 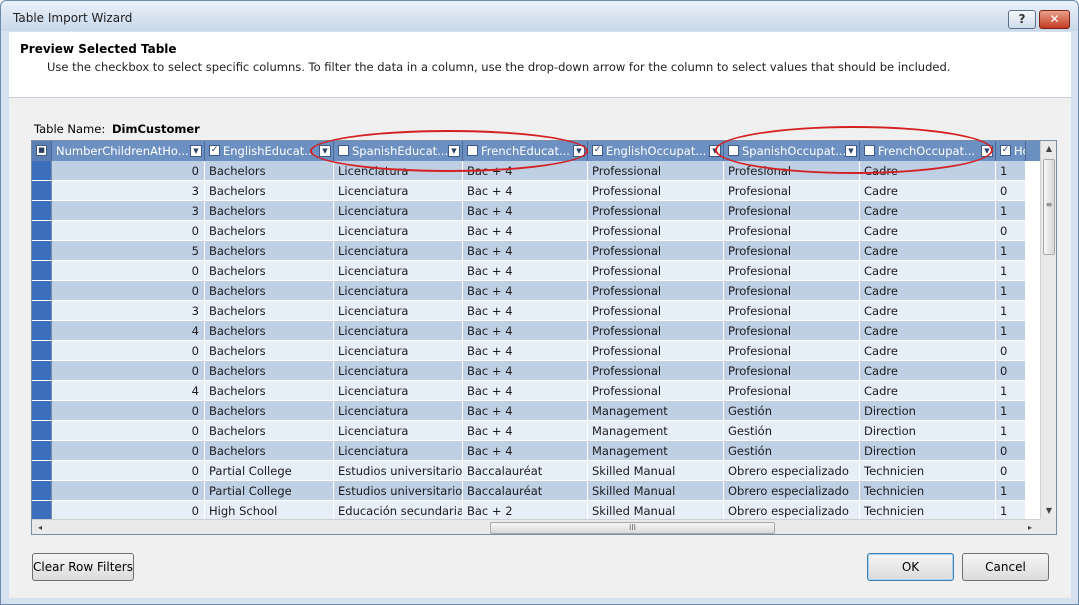 I want to click on select-all-corner: ■, so click(x=42, y=151).